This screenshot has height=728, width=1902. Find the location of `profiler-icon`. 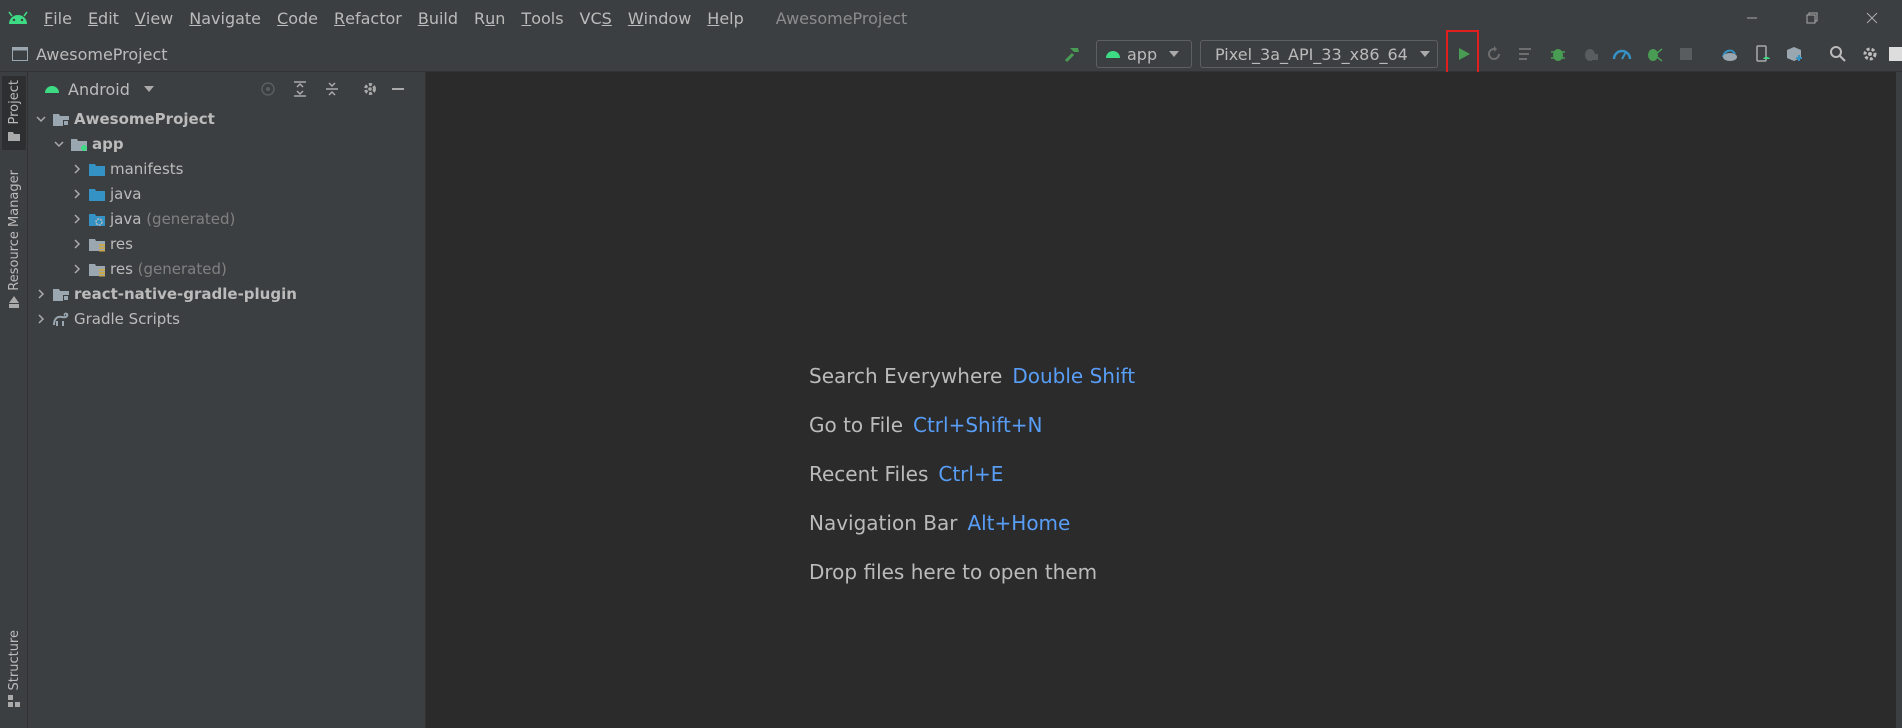

profiler-icon is located at coordinates (1622, 54).